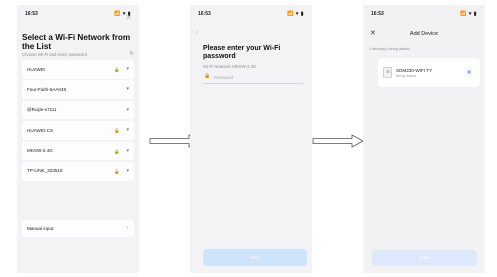 This screenshot has width=497, height=277. I want to click on close-icon: ✕, so click(128, 17).